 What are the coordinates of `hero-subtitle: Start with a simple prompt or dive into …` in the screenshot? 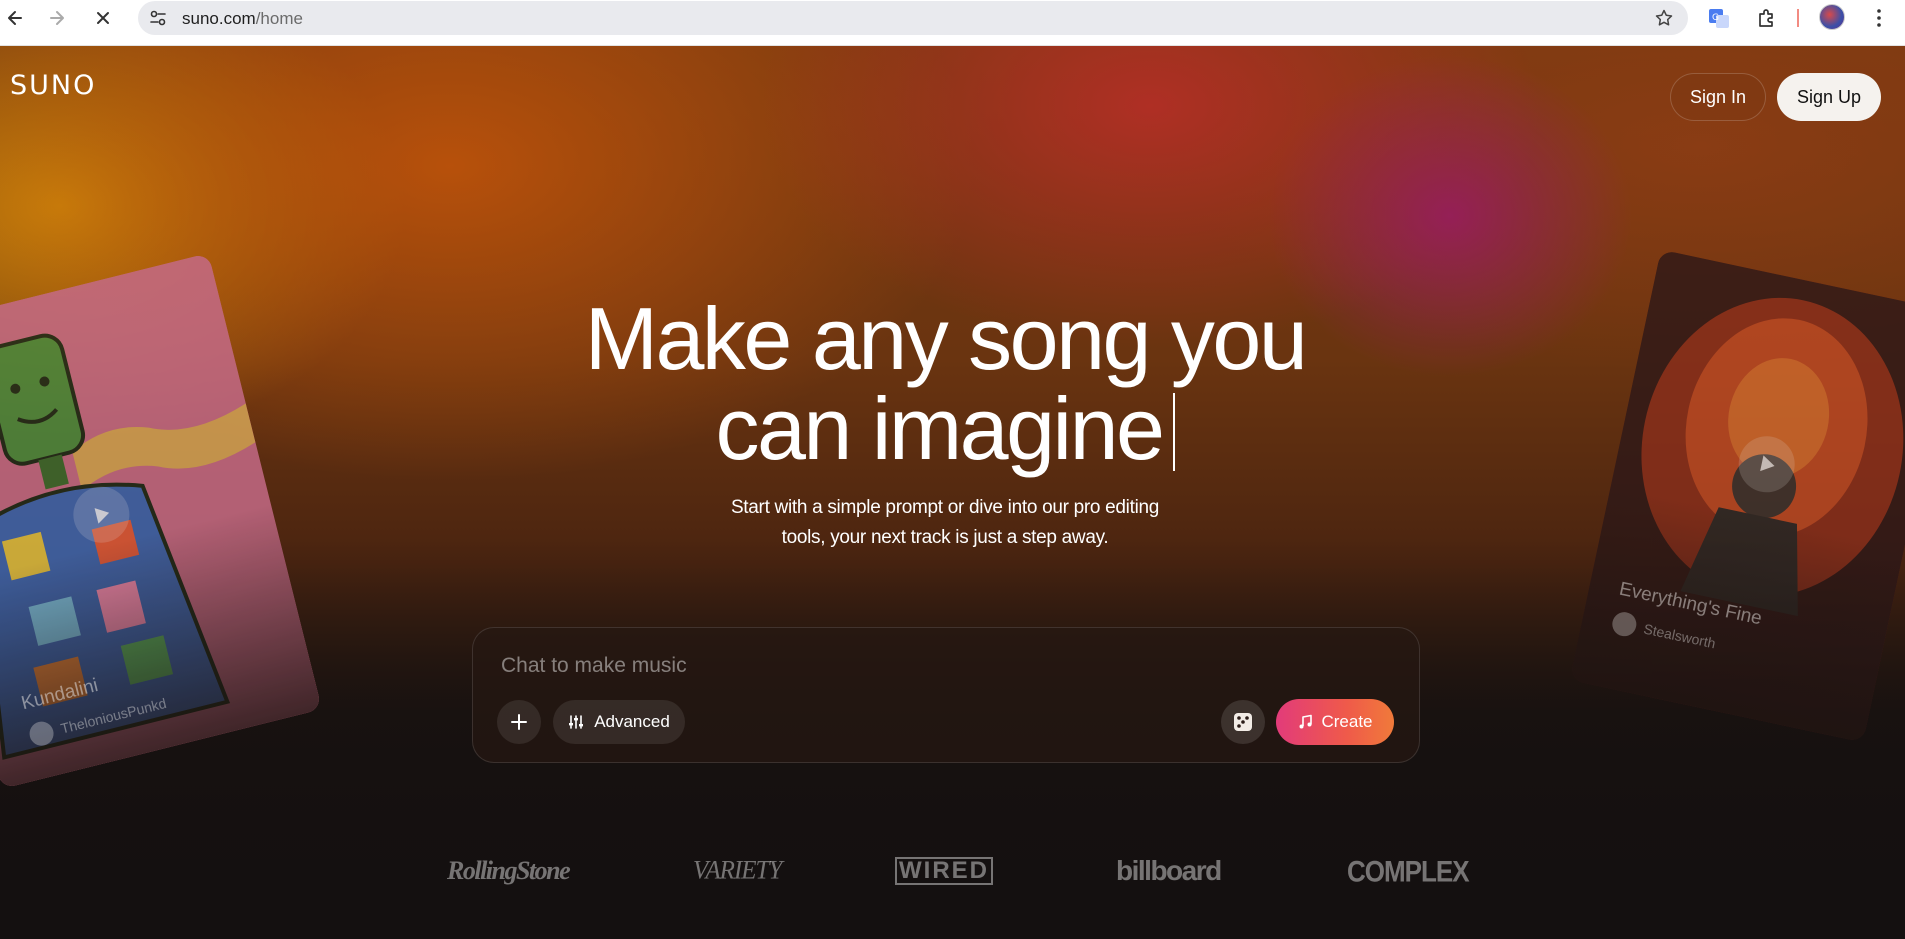 It's located at (945, 523).